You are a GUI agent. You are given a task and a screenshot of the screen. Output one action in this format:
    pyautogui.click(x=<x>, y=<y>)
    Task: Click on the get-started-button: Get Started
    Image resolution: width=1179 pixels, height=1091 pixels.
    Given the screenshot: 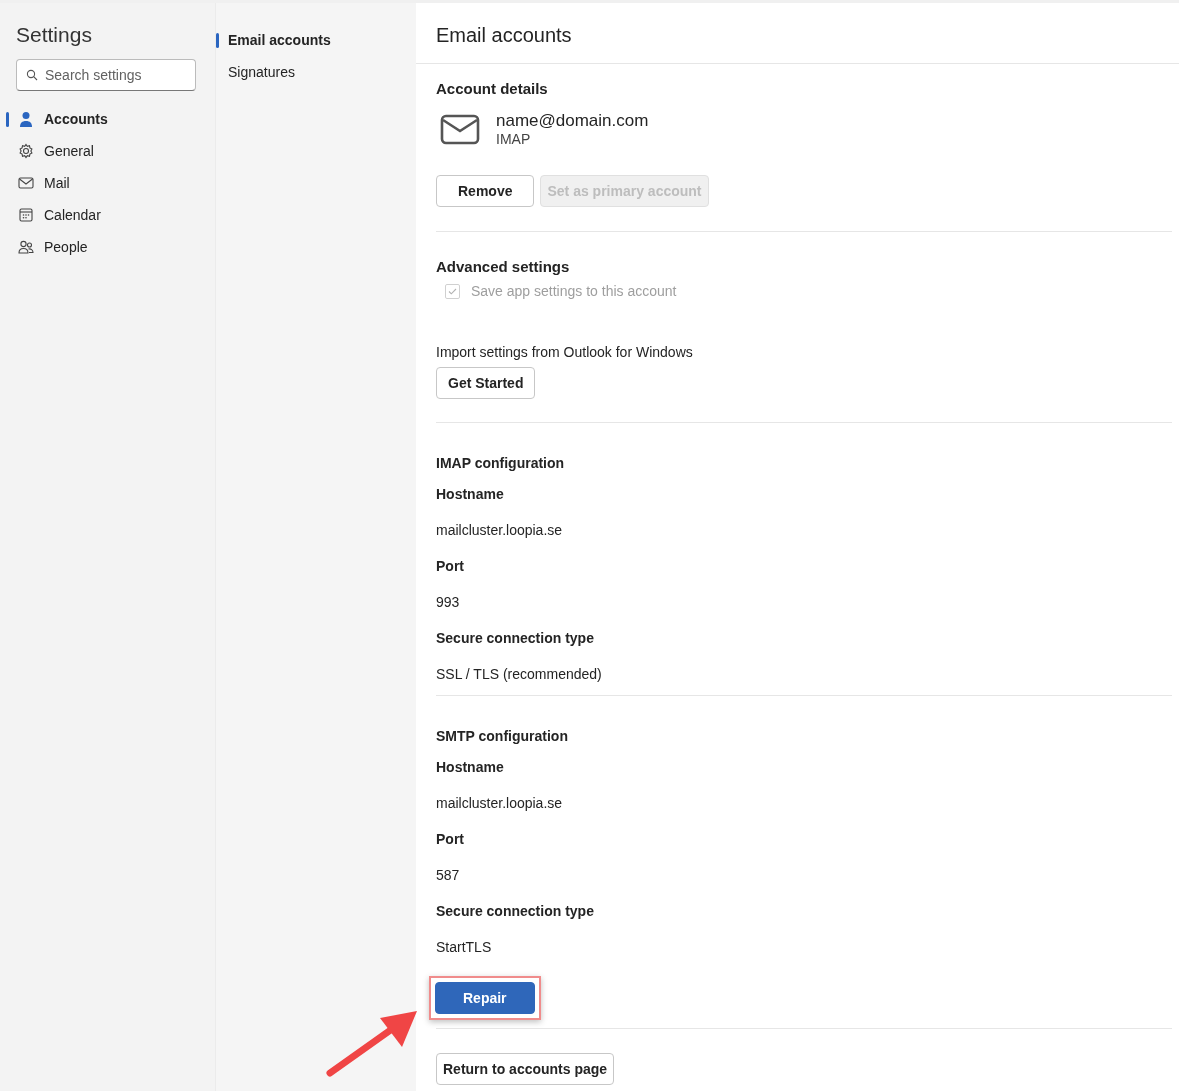 What is the action you would take?
    pyautogui.click(x=486, y=383)
    